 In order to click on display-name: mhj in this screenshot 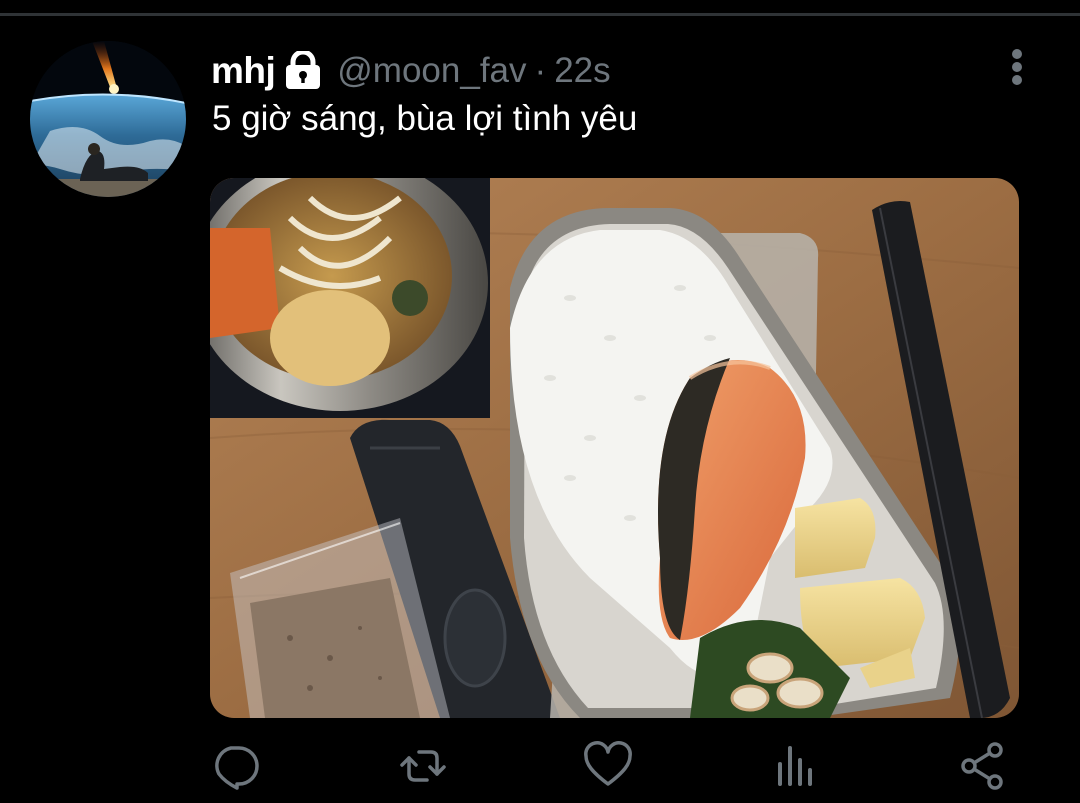, I will do `click(243, 71)`.